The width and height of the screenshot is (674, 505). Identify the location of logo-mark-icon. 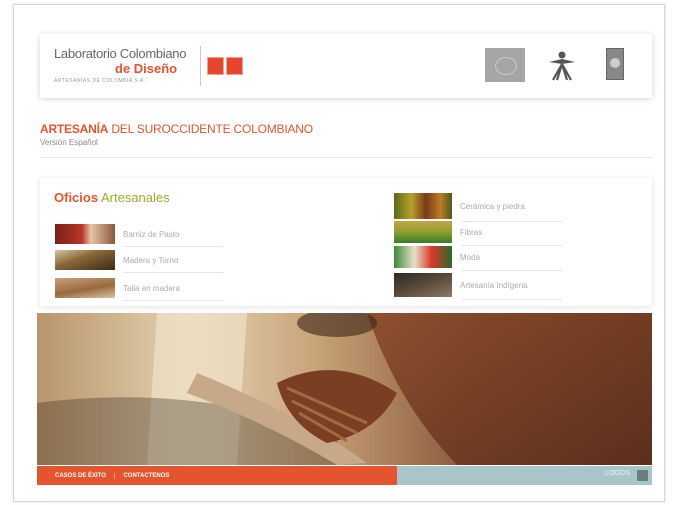
(225, 66).